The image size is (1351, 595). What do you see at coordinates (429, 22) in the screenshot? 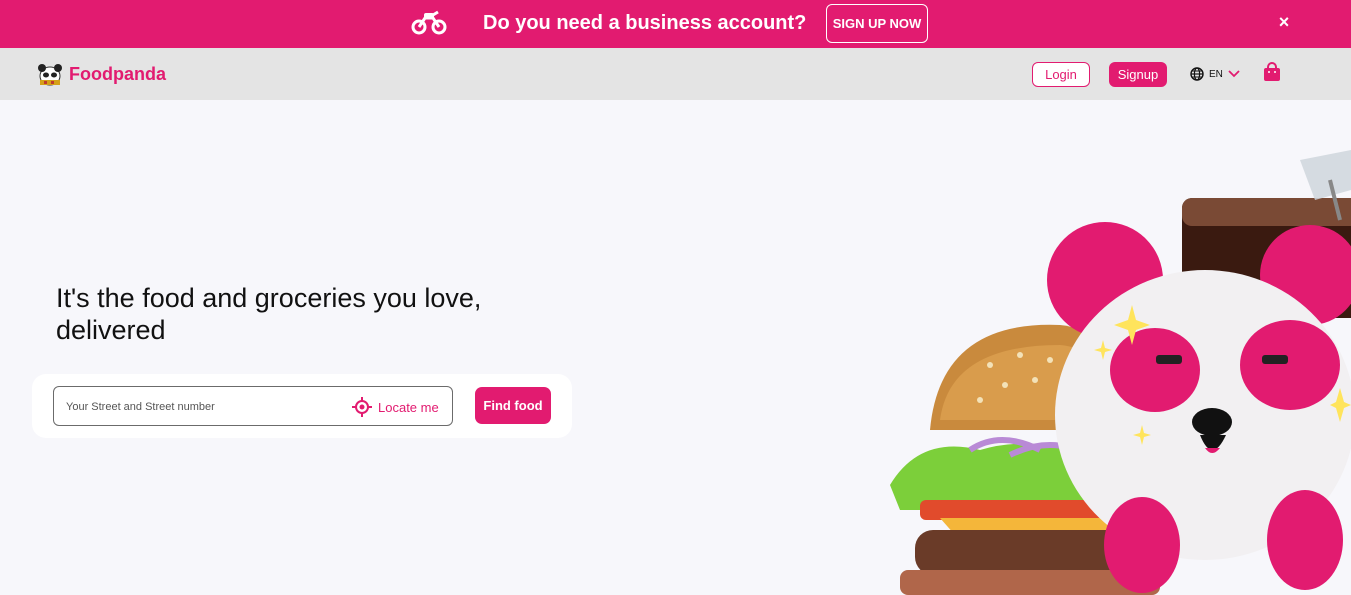
I see `motorbike-icon` at bounding box center [429, 22].